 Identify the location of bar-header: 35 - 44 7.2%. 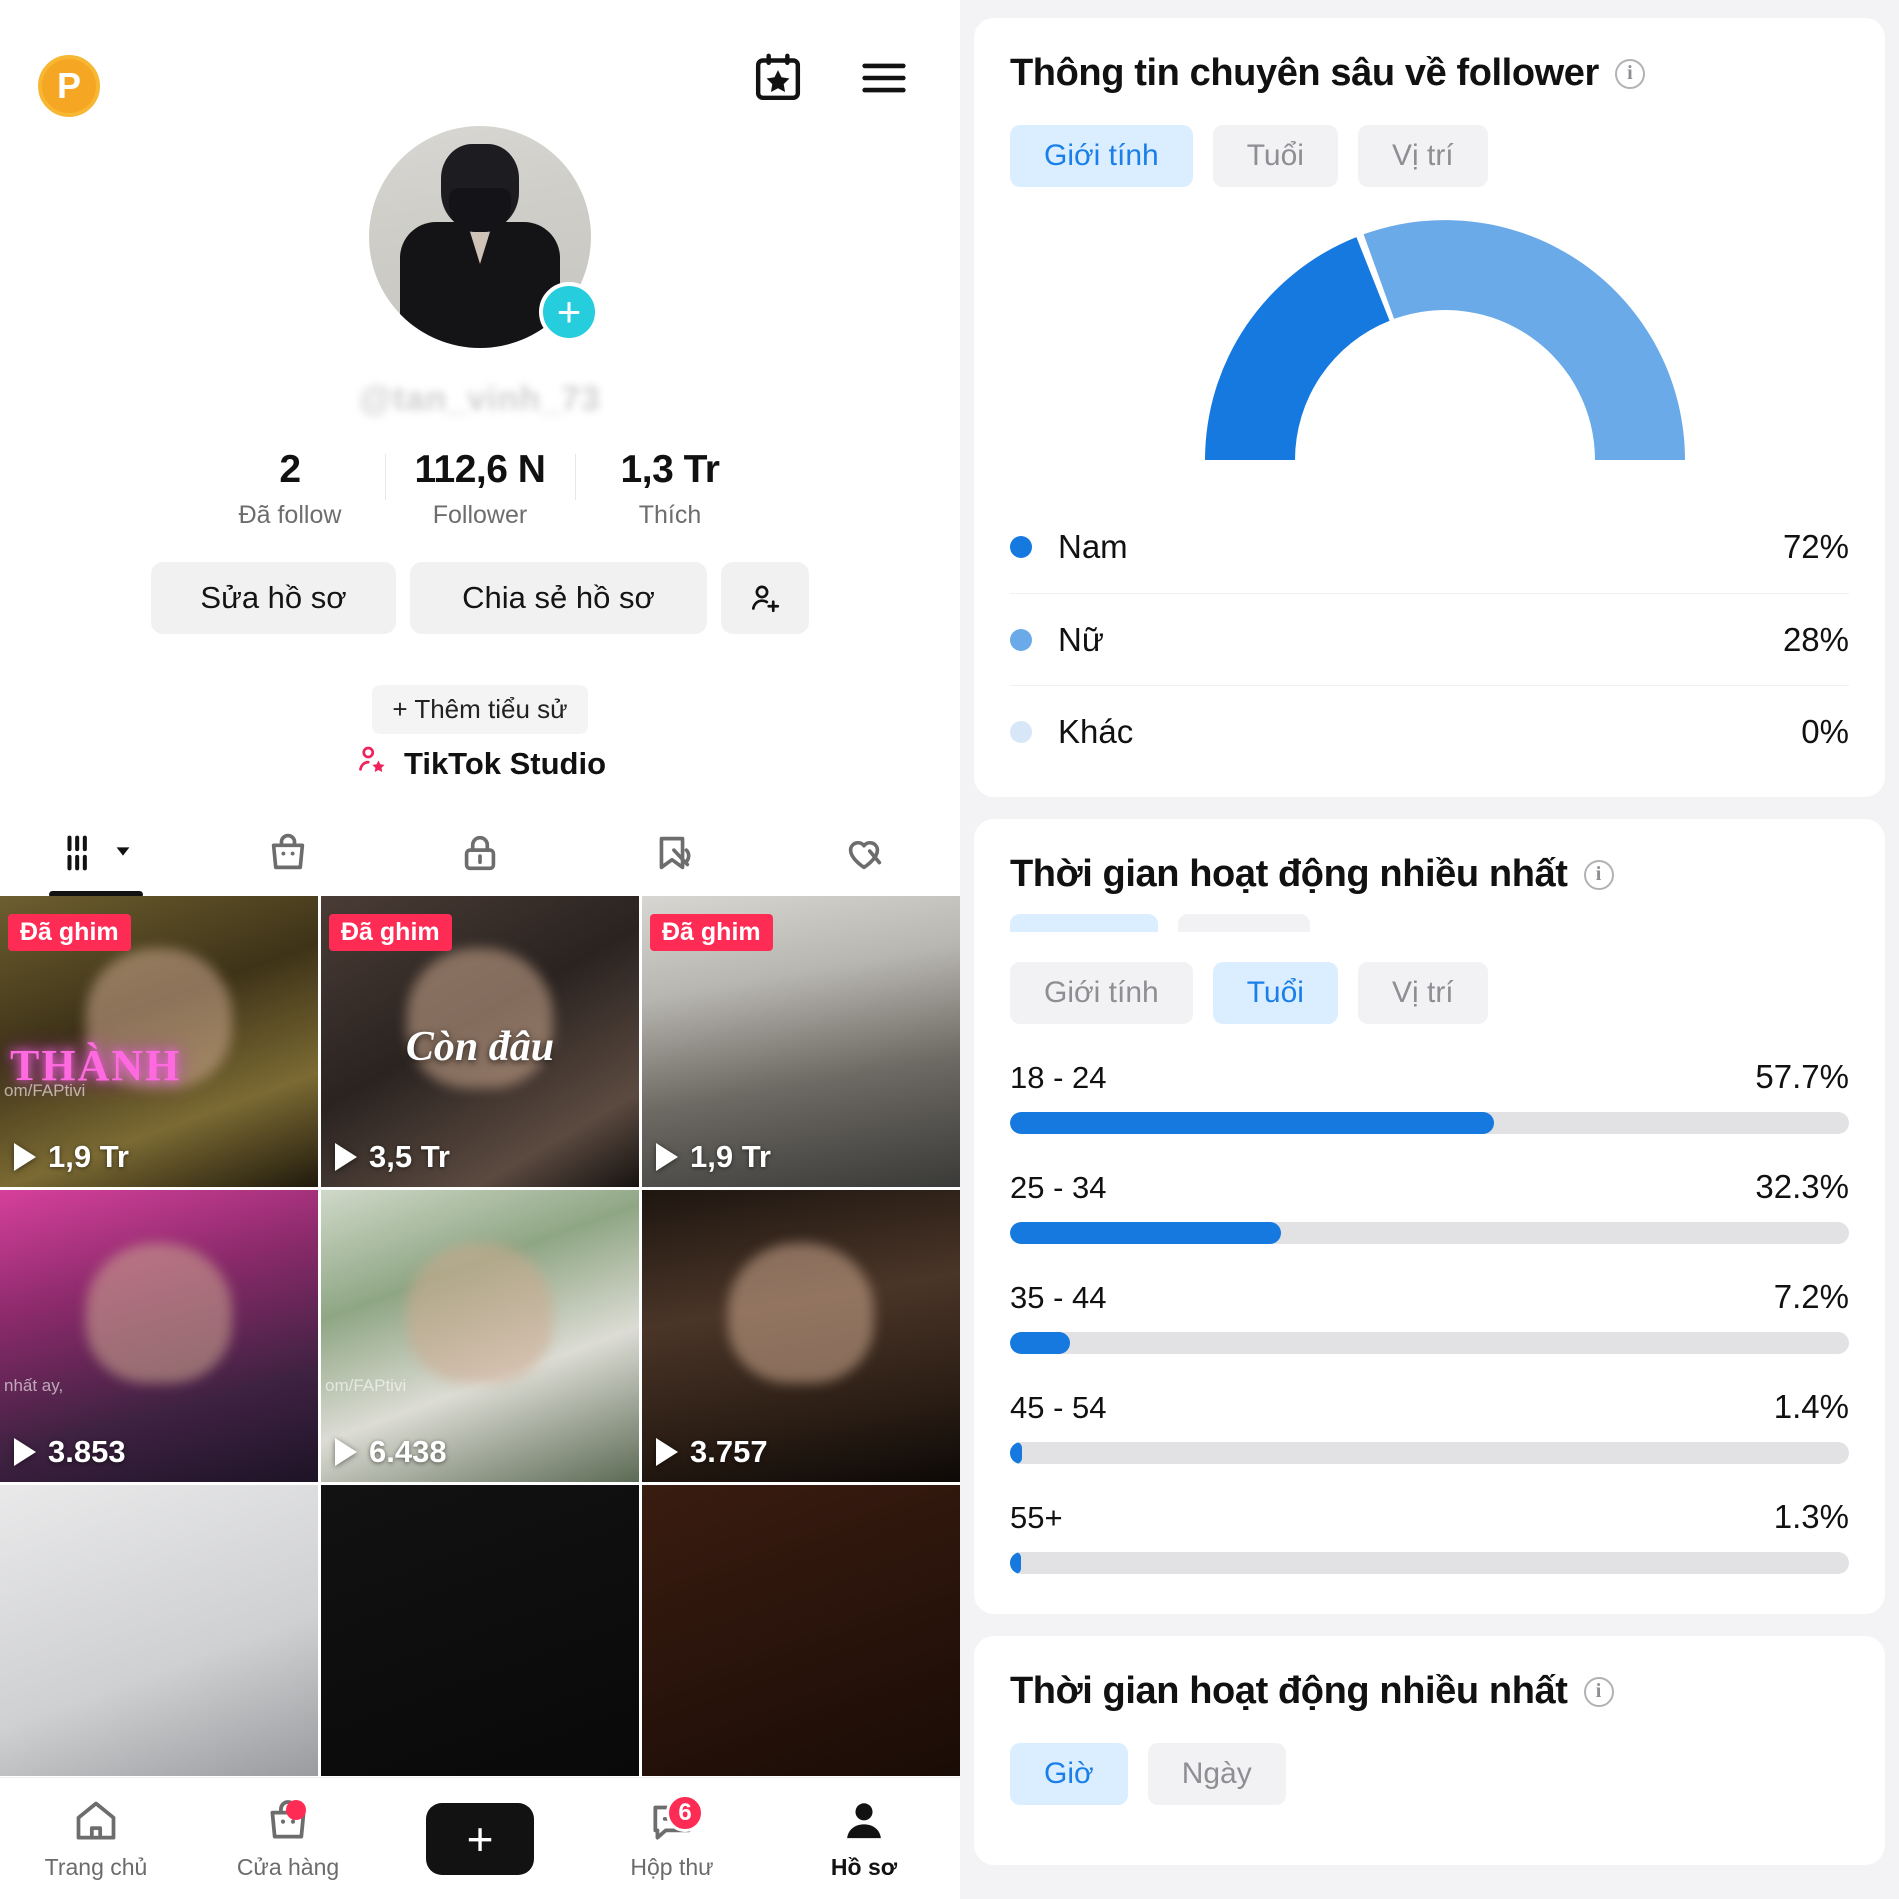
(1429, 1297).